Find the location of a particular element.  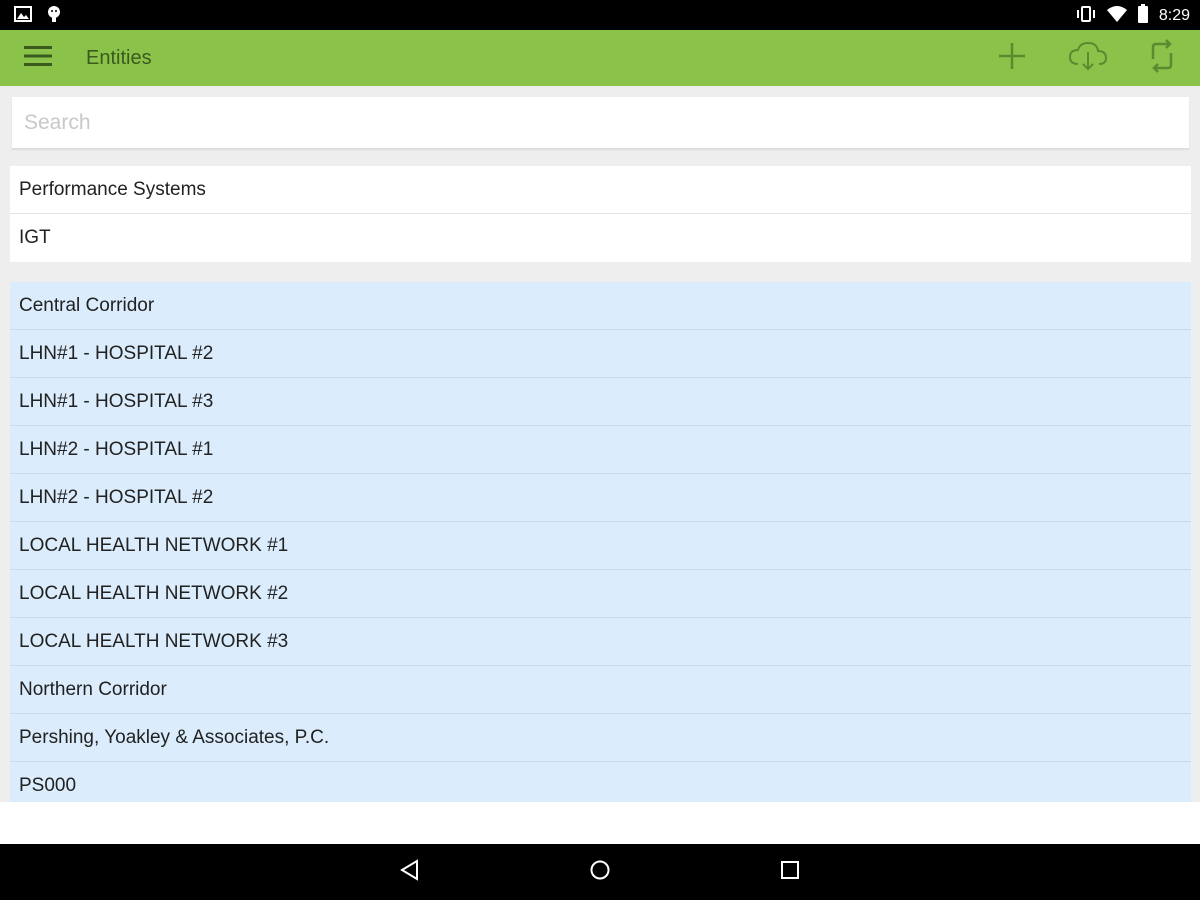

system-icons: 8:29 is located at coordinates (1132, 16).